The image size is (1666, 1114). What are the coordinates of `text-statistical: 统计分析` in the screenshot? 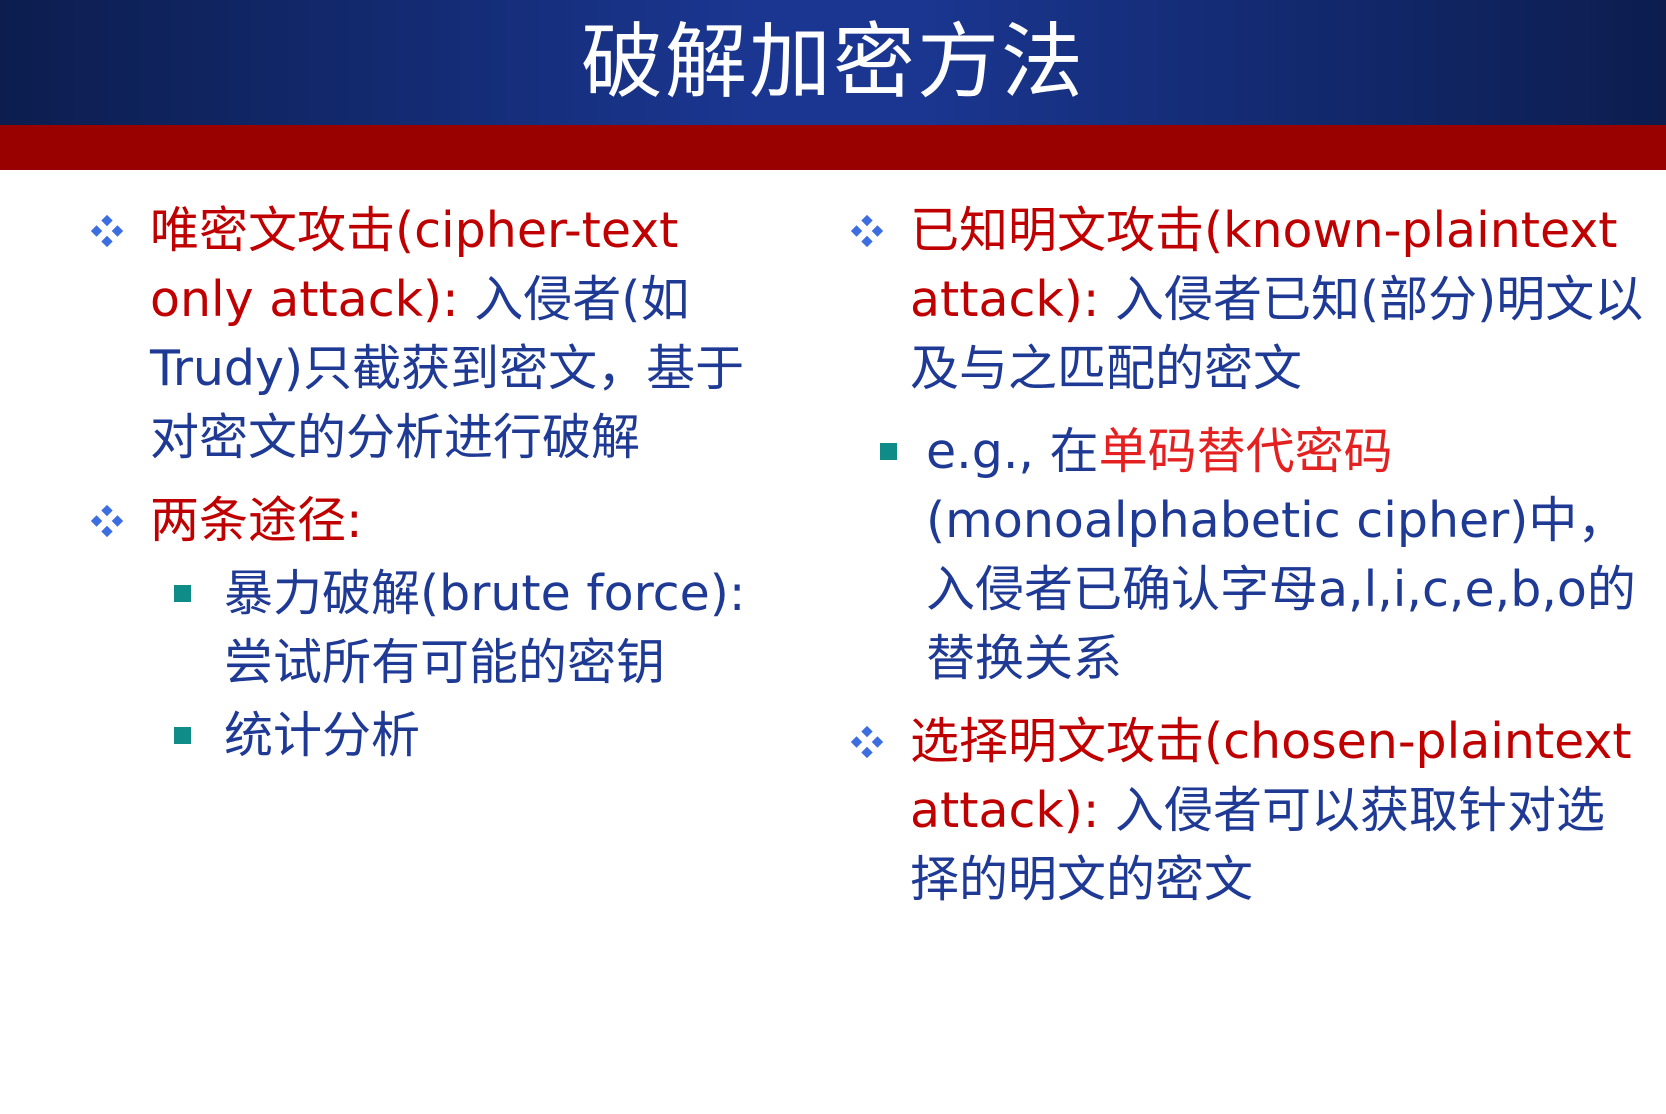 It's located at (322, 735).